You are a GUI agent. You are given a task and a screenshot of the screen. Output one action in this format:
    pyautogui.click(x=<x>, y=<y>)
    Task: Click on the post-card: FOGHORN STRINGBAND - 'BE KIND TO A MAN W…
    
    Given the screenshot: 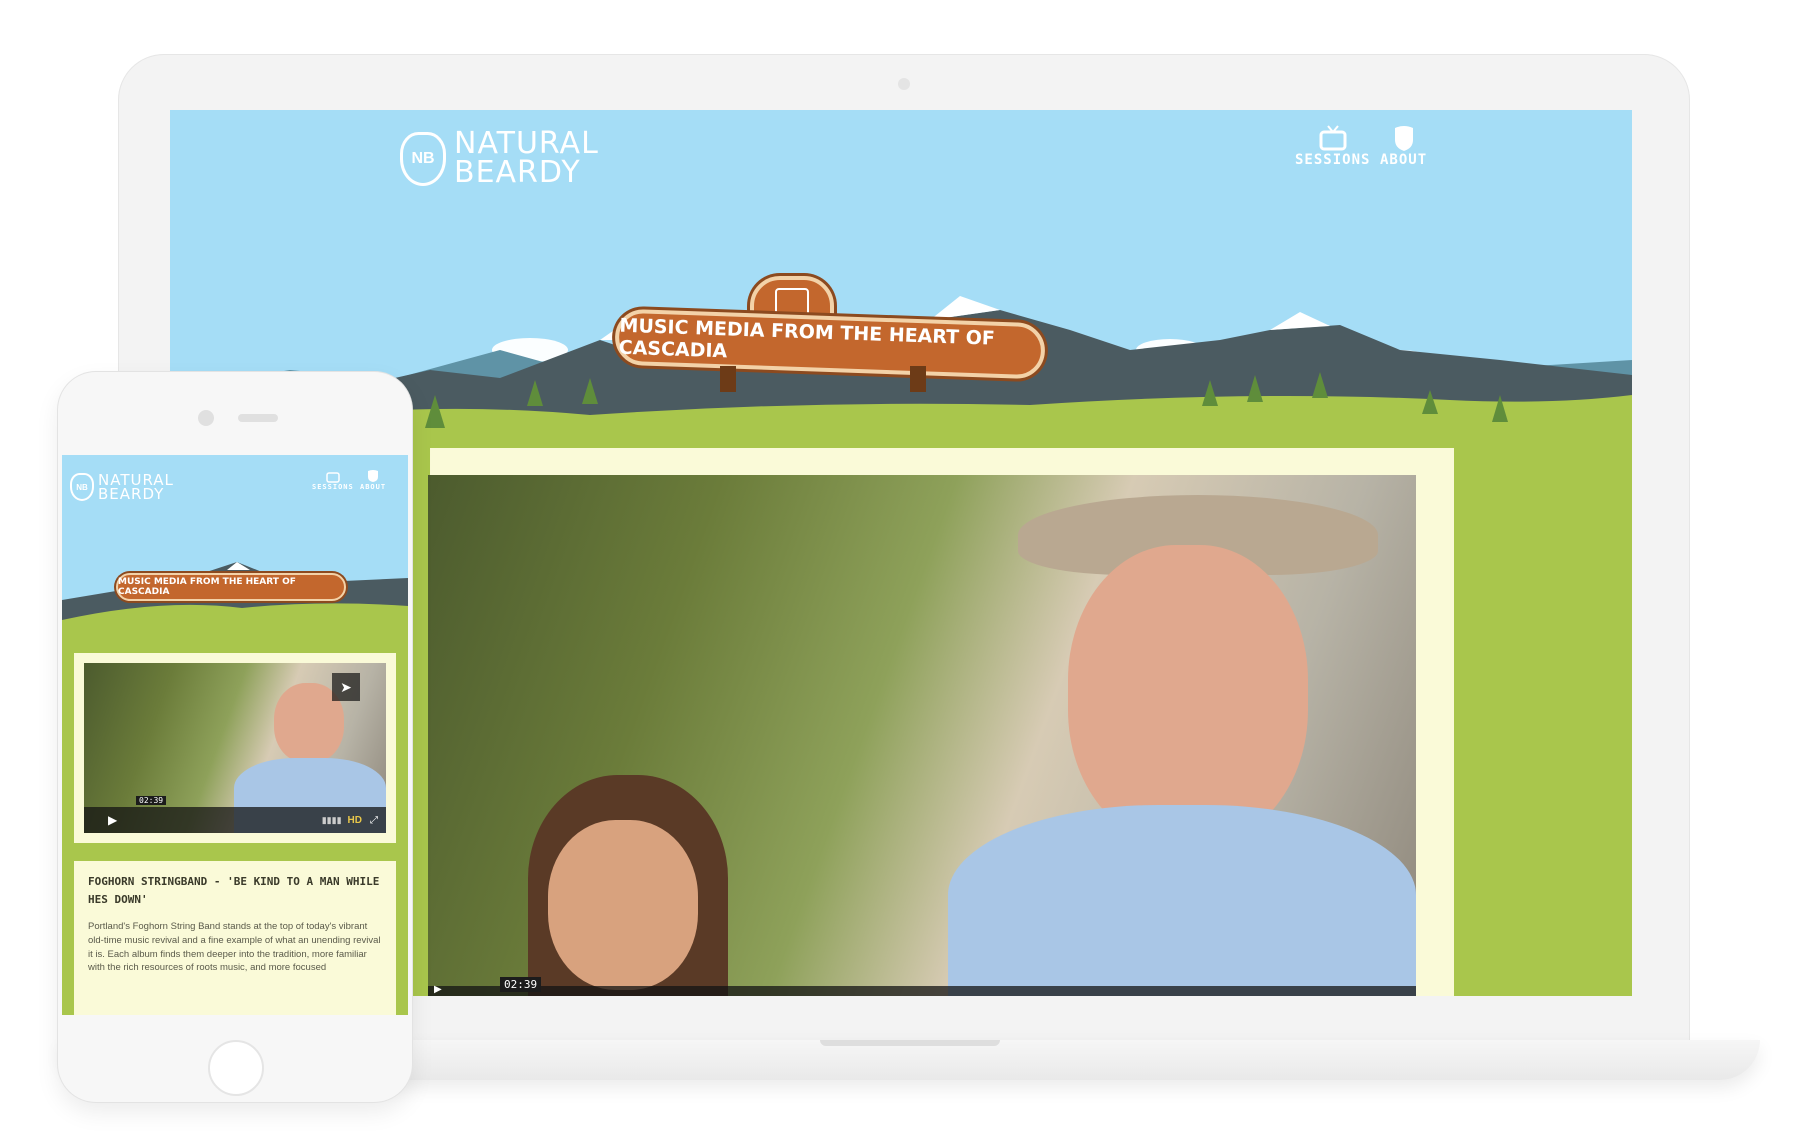 What is the action you would take?
    pyautogui.click(x=235, y=938)
    